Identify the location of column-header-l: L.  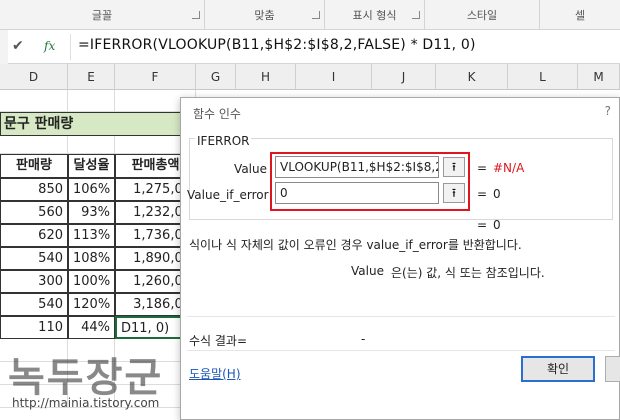
(543, 77).